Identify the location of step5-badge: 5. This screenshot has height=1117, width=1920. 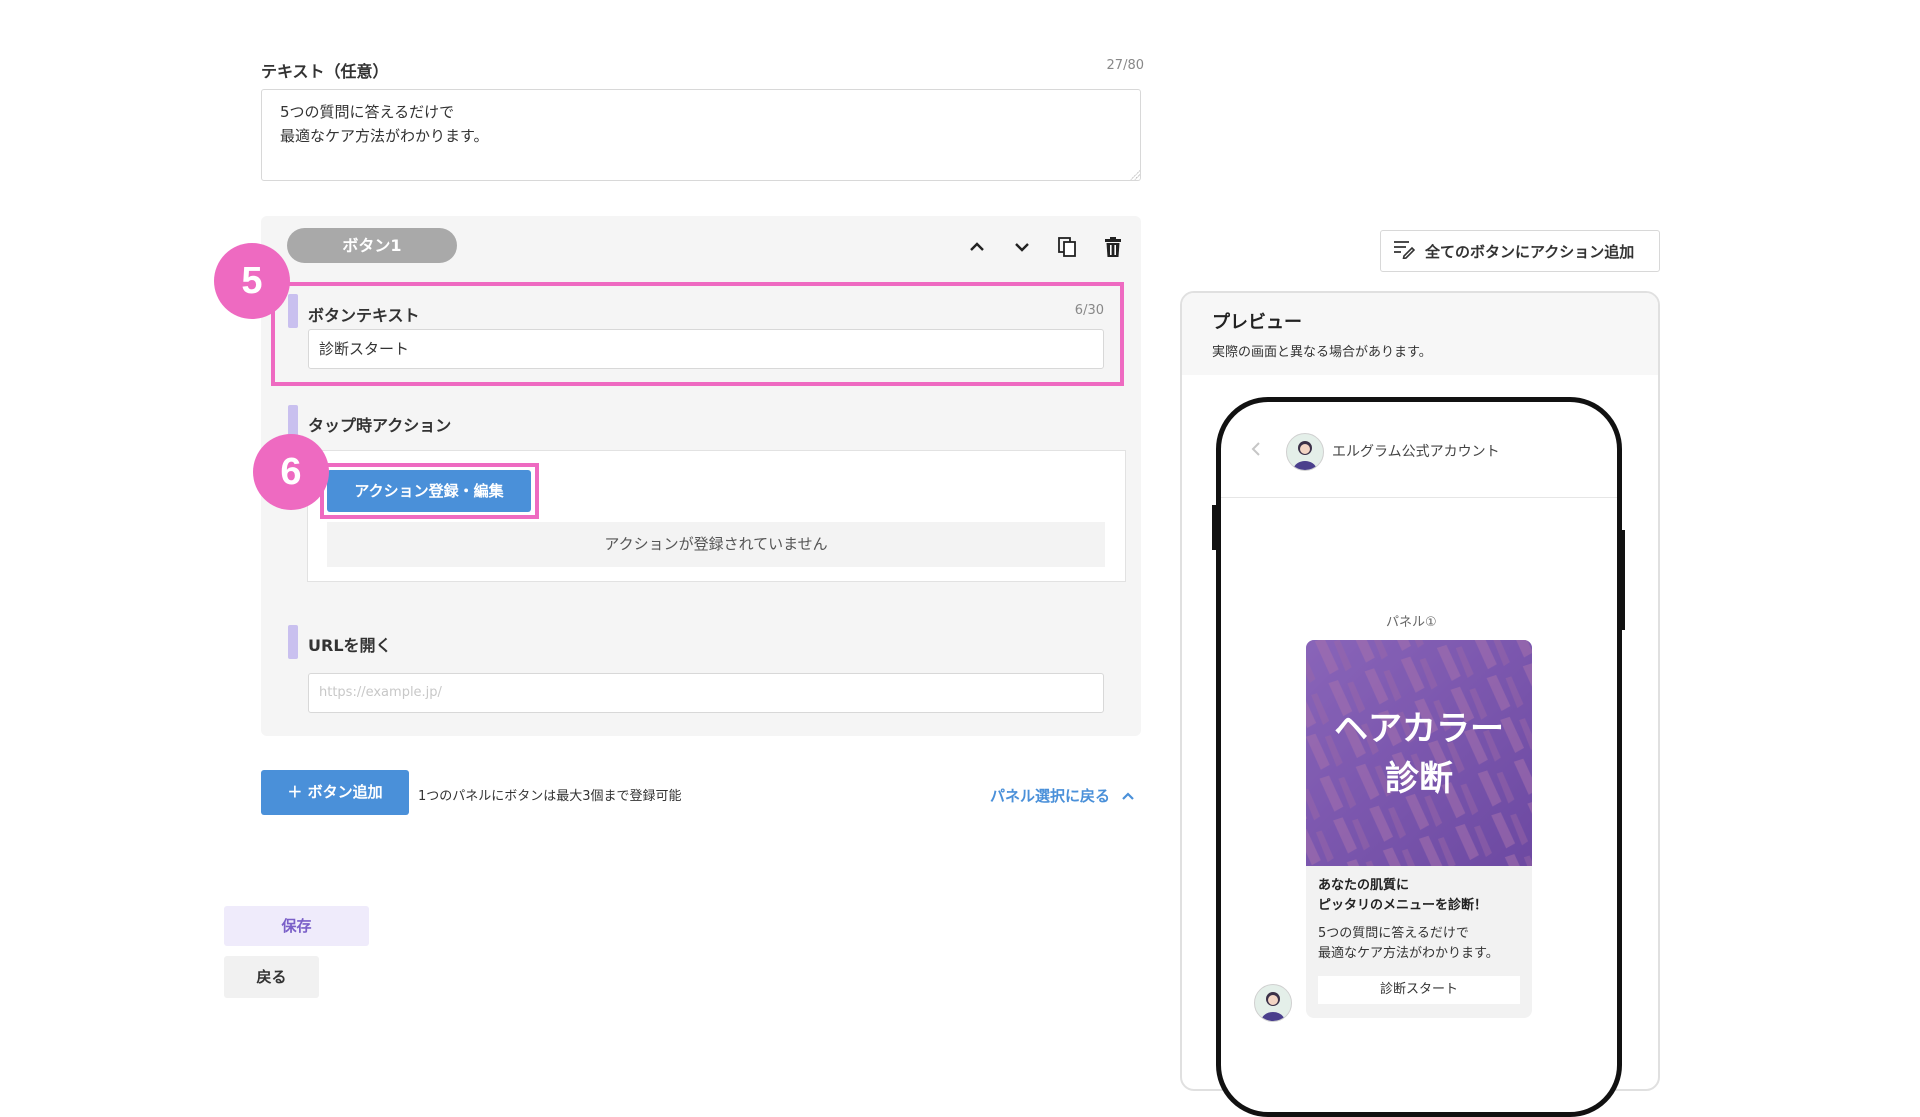
(252, 281).